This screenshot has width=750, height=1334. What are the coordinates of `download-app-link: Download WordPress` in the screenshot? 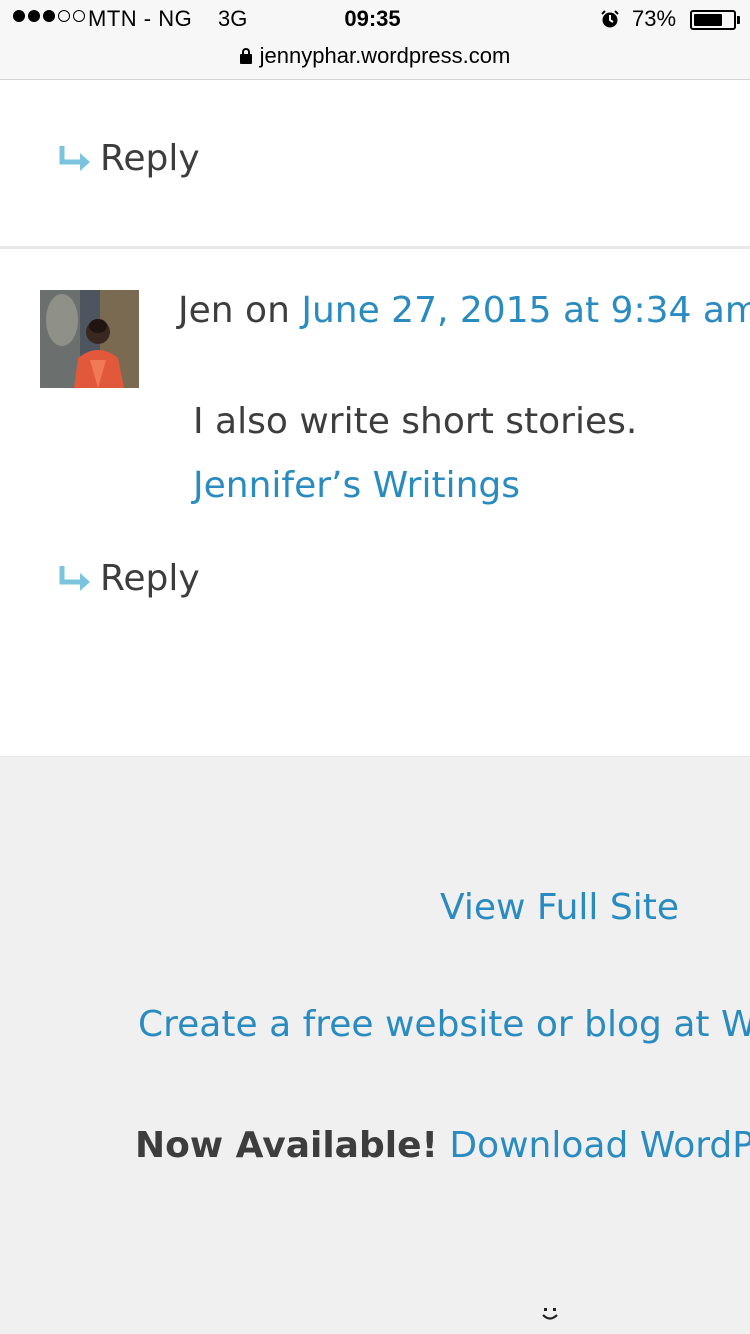 It's located at (599, 1145).